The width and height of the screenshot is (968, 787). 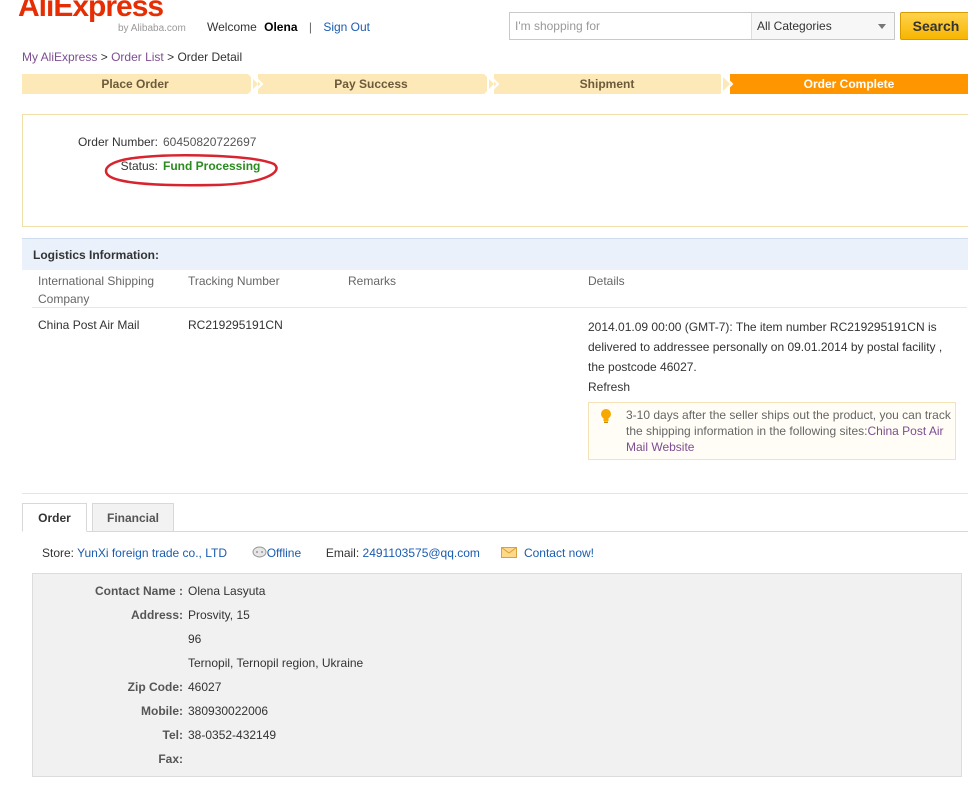 I want to click on category-select: All Categories, so click(x=822, y=26).